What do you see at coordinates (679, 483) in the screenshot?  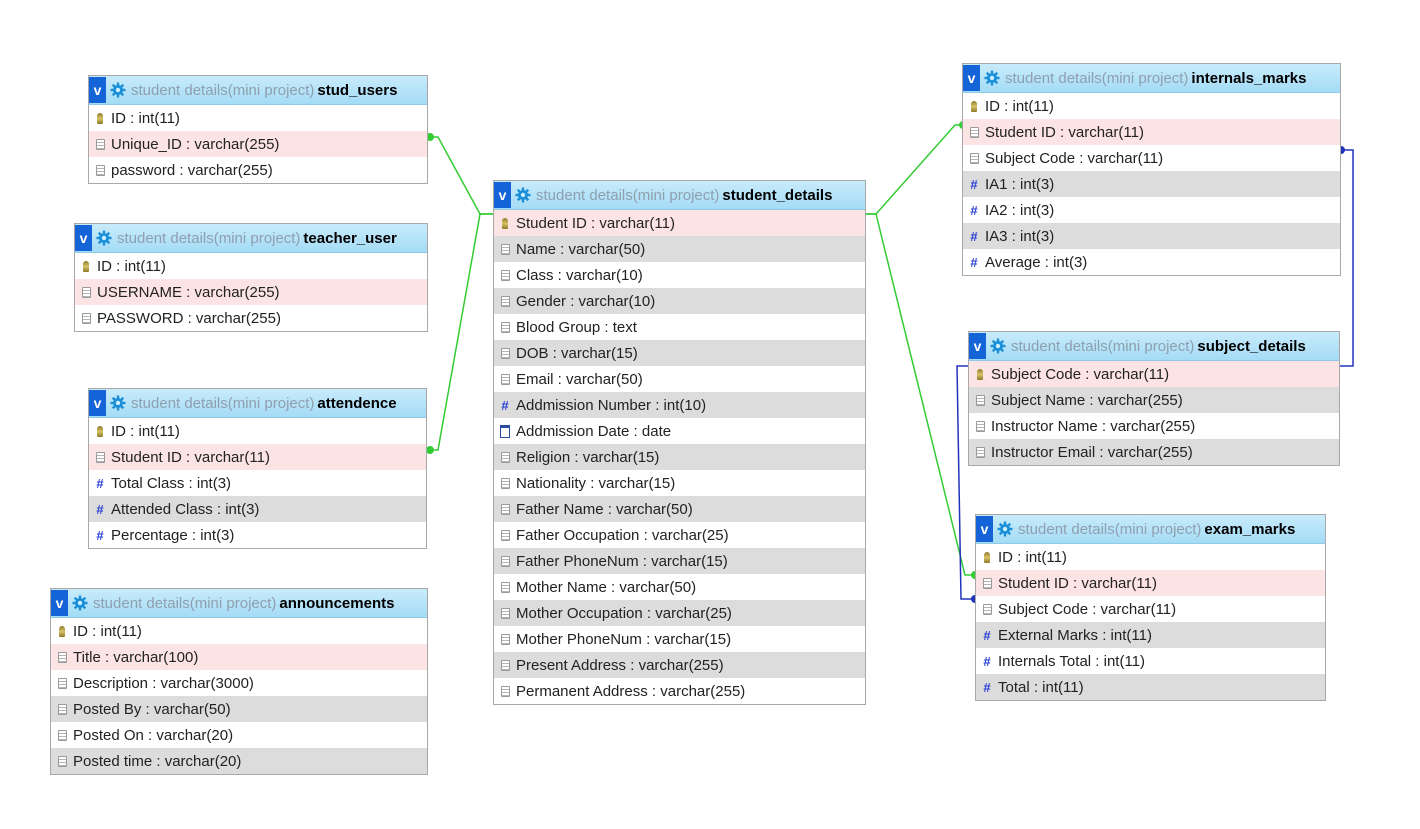 I see `column-row: Nationality : varchar(15)` at bounding box center [679, 483].